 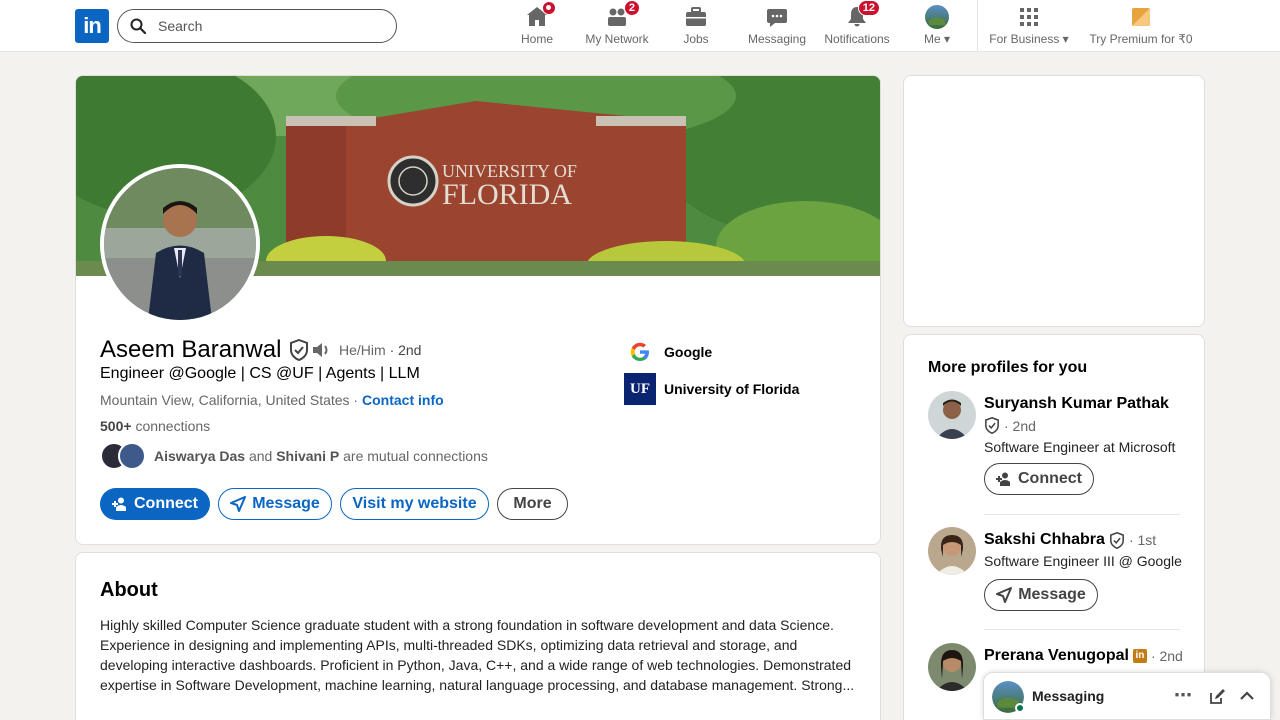 What do you see at coordinates (937, 17) in the screenshot?
I see `user-avatar-icon` at bounding box center [937, 17].